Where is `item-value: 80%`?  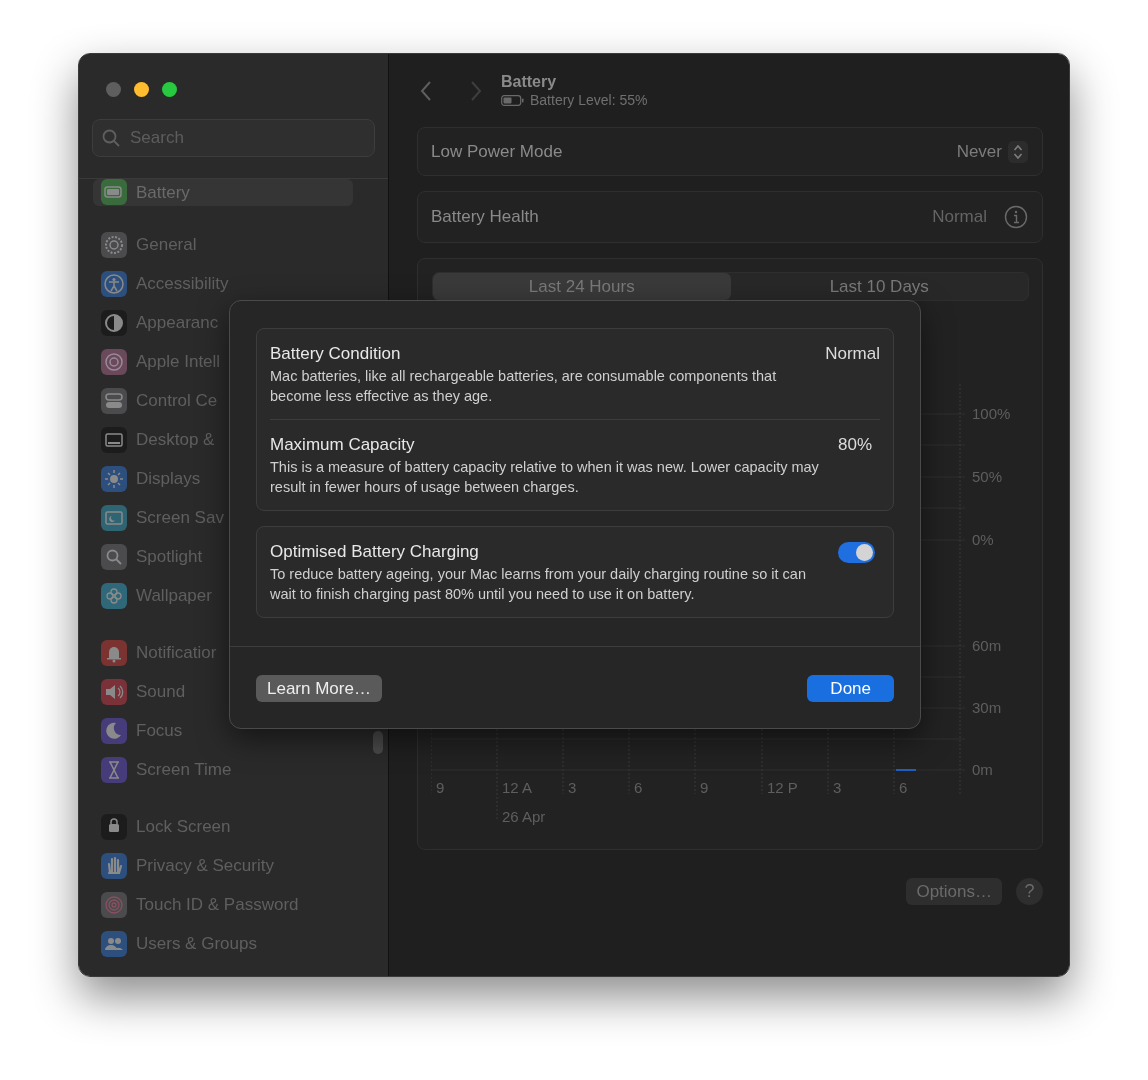 item-value: 80% is located at coordinates (855, 445).